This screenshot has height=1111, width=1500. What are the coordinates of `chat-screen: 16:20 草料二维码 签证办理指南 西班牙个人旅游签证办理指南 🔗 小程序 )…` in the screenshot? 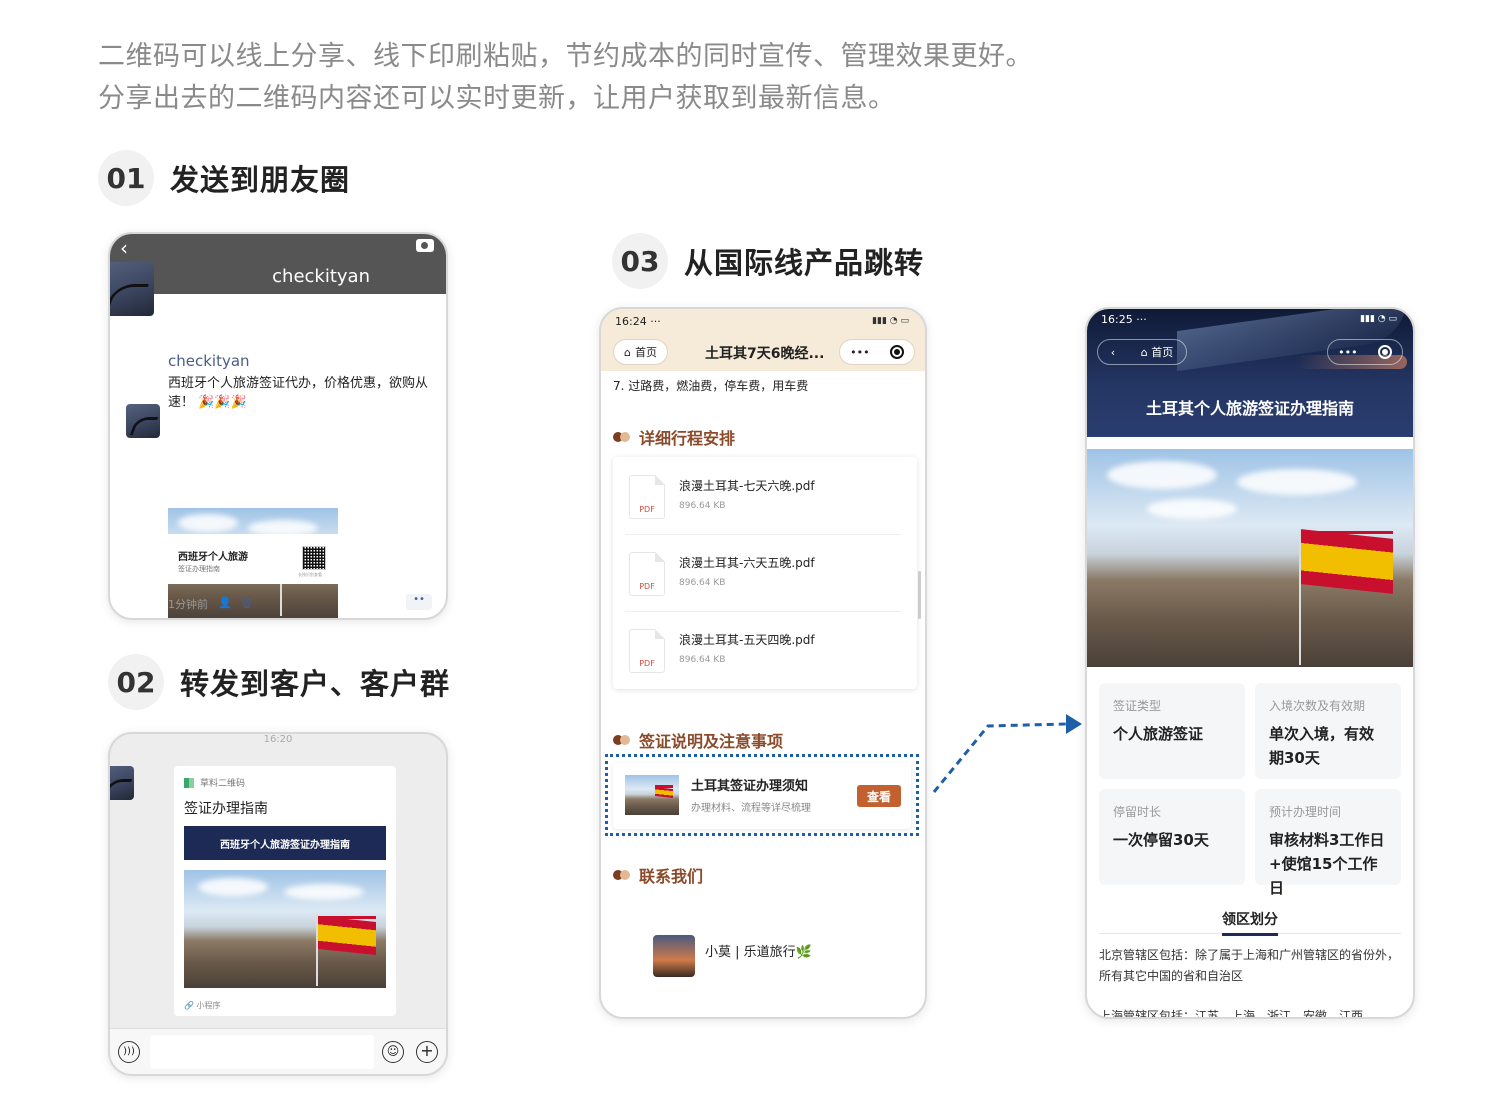 It's located at (278, 904).